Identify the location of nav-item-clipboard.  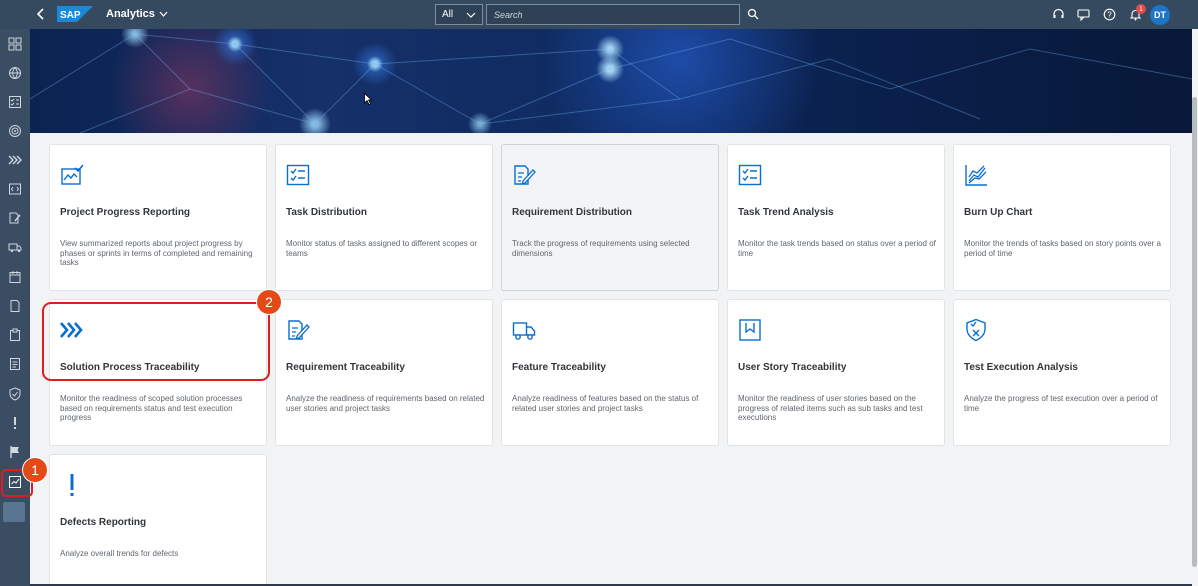
(15, 335).